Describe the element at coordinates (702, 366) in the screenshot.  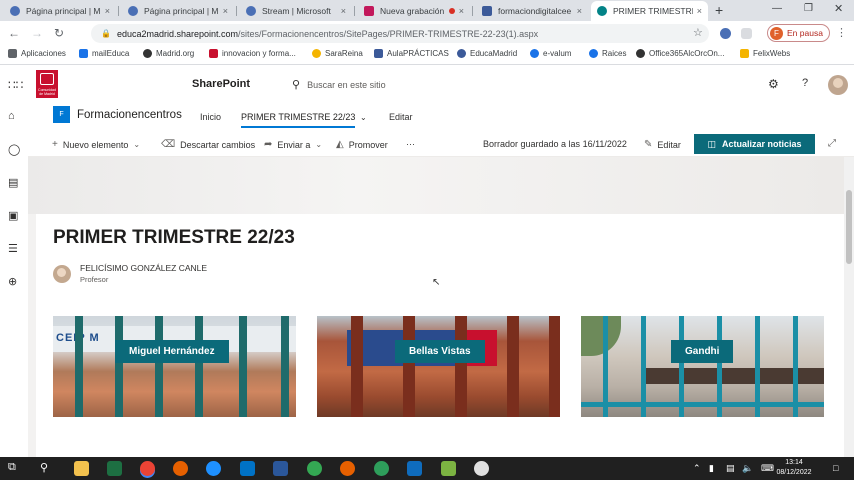
I see `school-card: Gandhi` at that location.